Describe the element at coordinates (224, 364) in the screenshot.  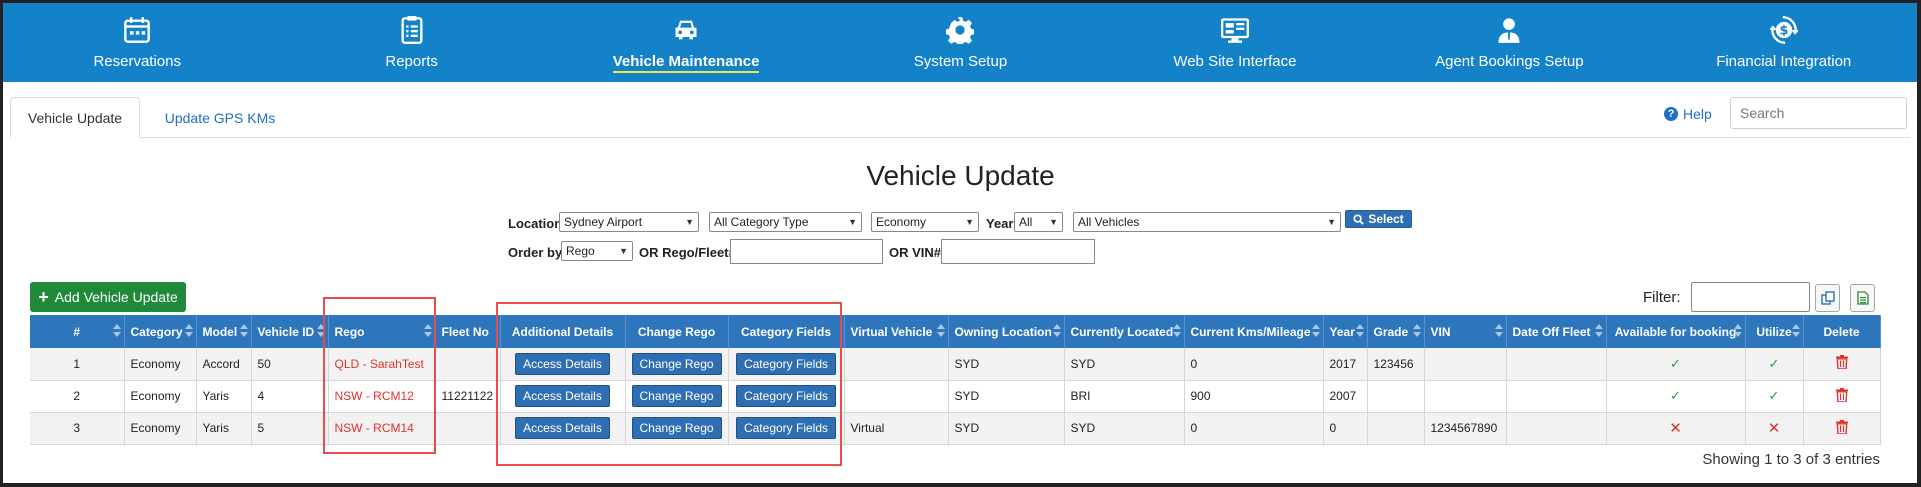
I see `cell-model: Accord` at that location.